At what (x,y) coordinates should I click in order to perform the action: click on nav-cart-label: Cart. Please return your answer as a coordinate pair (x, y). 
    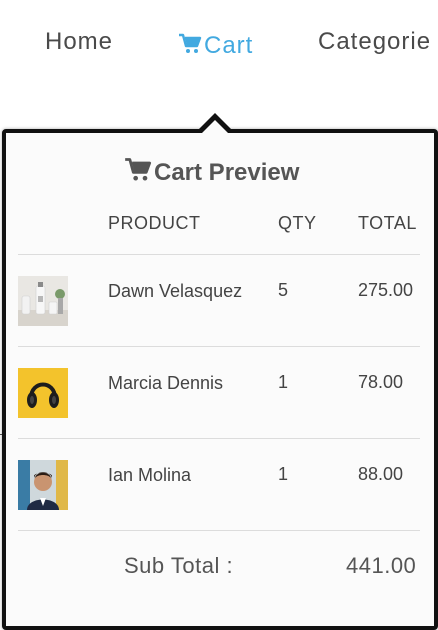
    Looking at the image, I should click on (229, 45).